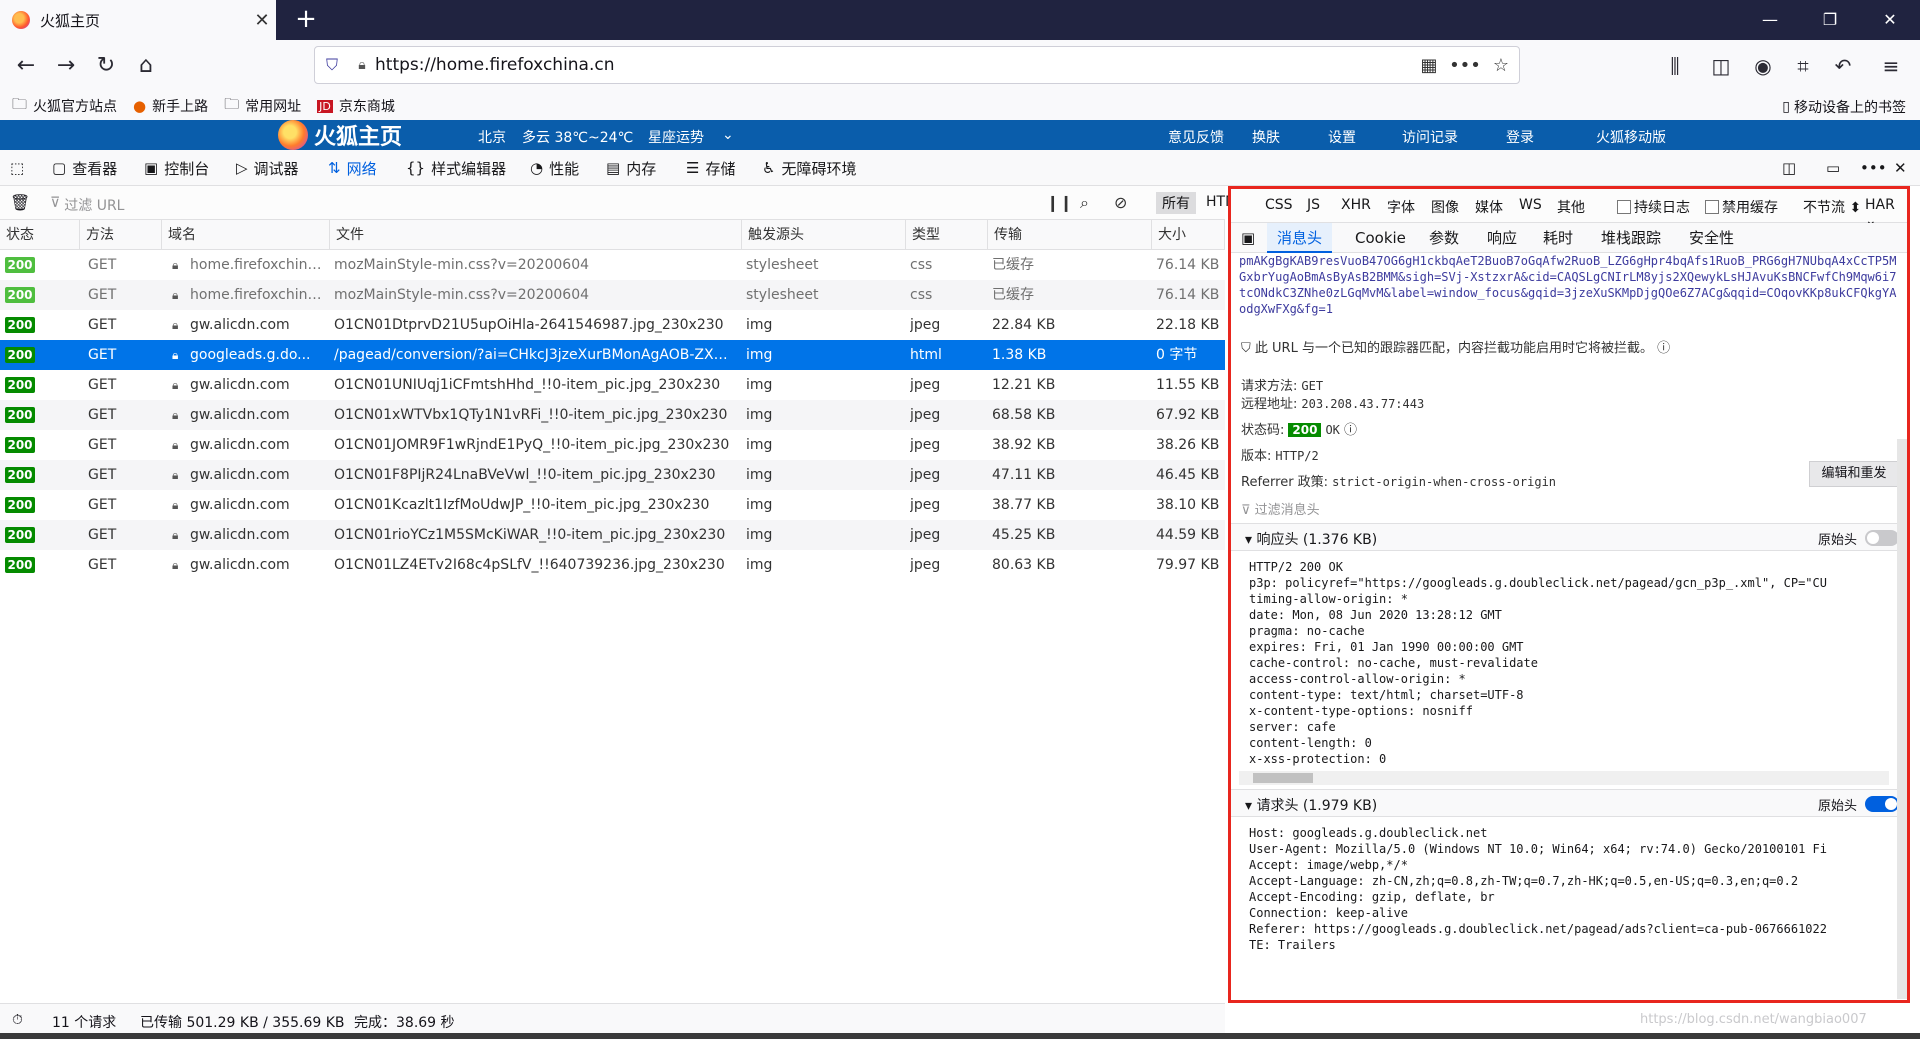 The width and height of the screenshot is (1920, 1039). What do you see at coordinates (1569, 803) in the screenshot?
I see `request-headers-section: ▾ 请求头 (1.979 KB) 原始头` at bounding box center [1569, 803].